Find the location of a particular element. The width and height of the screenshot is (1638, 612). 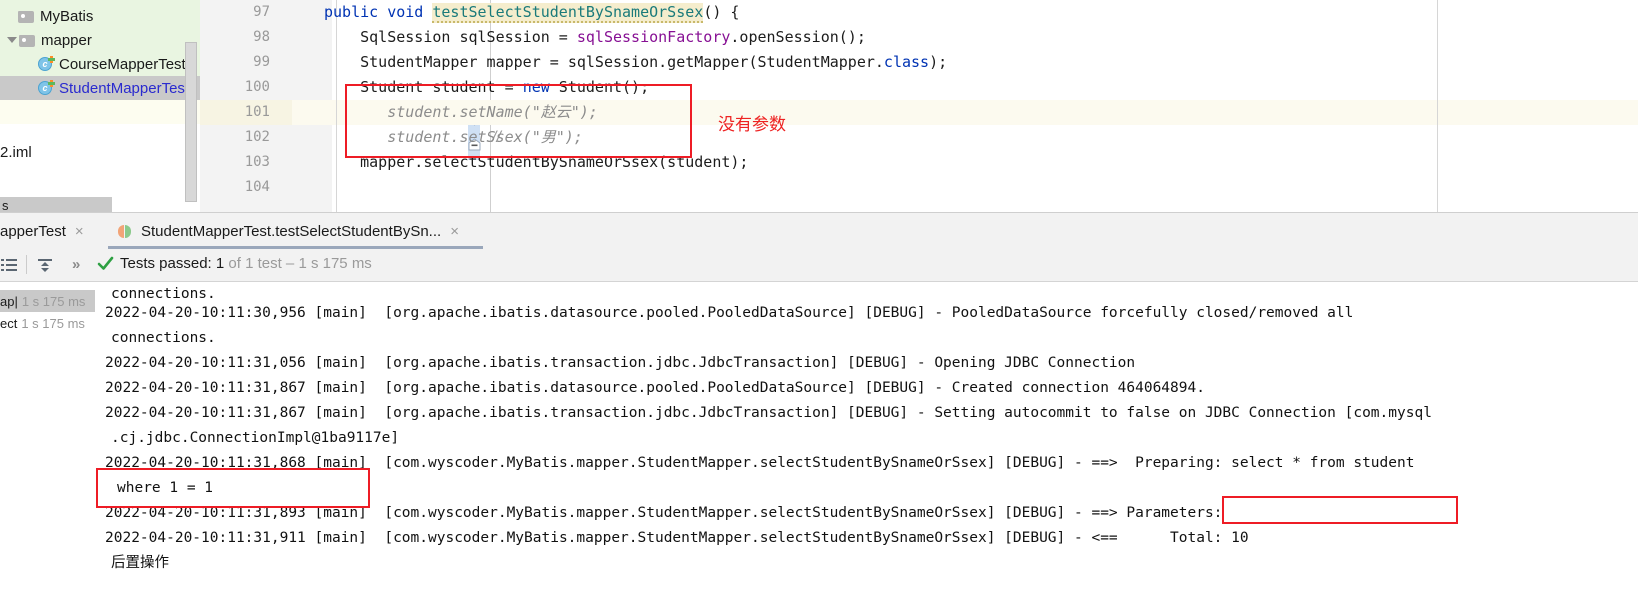

line-number: 103 is located at coordinates (257, 162).